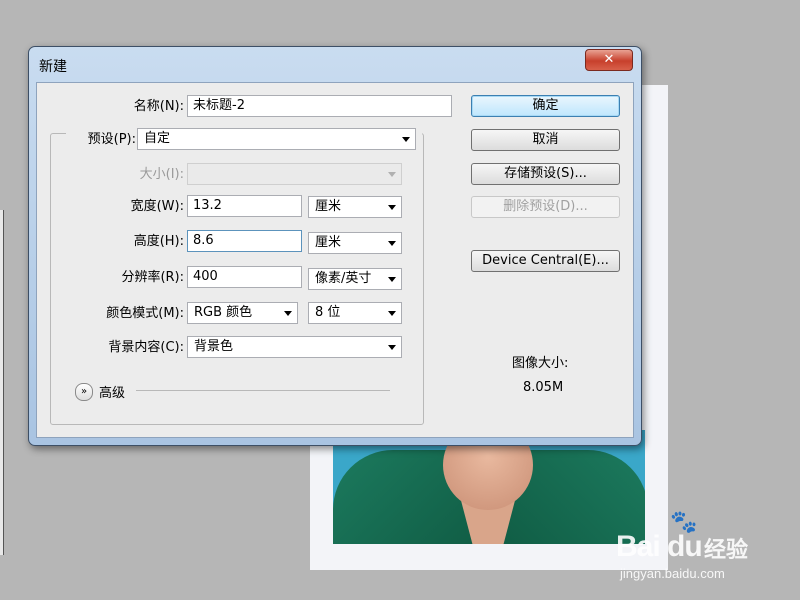 The image size is (800, 600). Describe the element at coordinates (111, 139) in the screenshot. I see `preset-label: 预设(P):` at that location.